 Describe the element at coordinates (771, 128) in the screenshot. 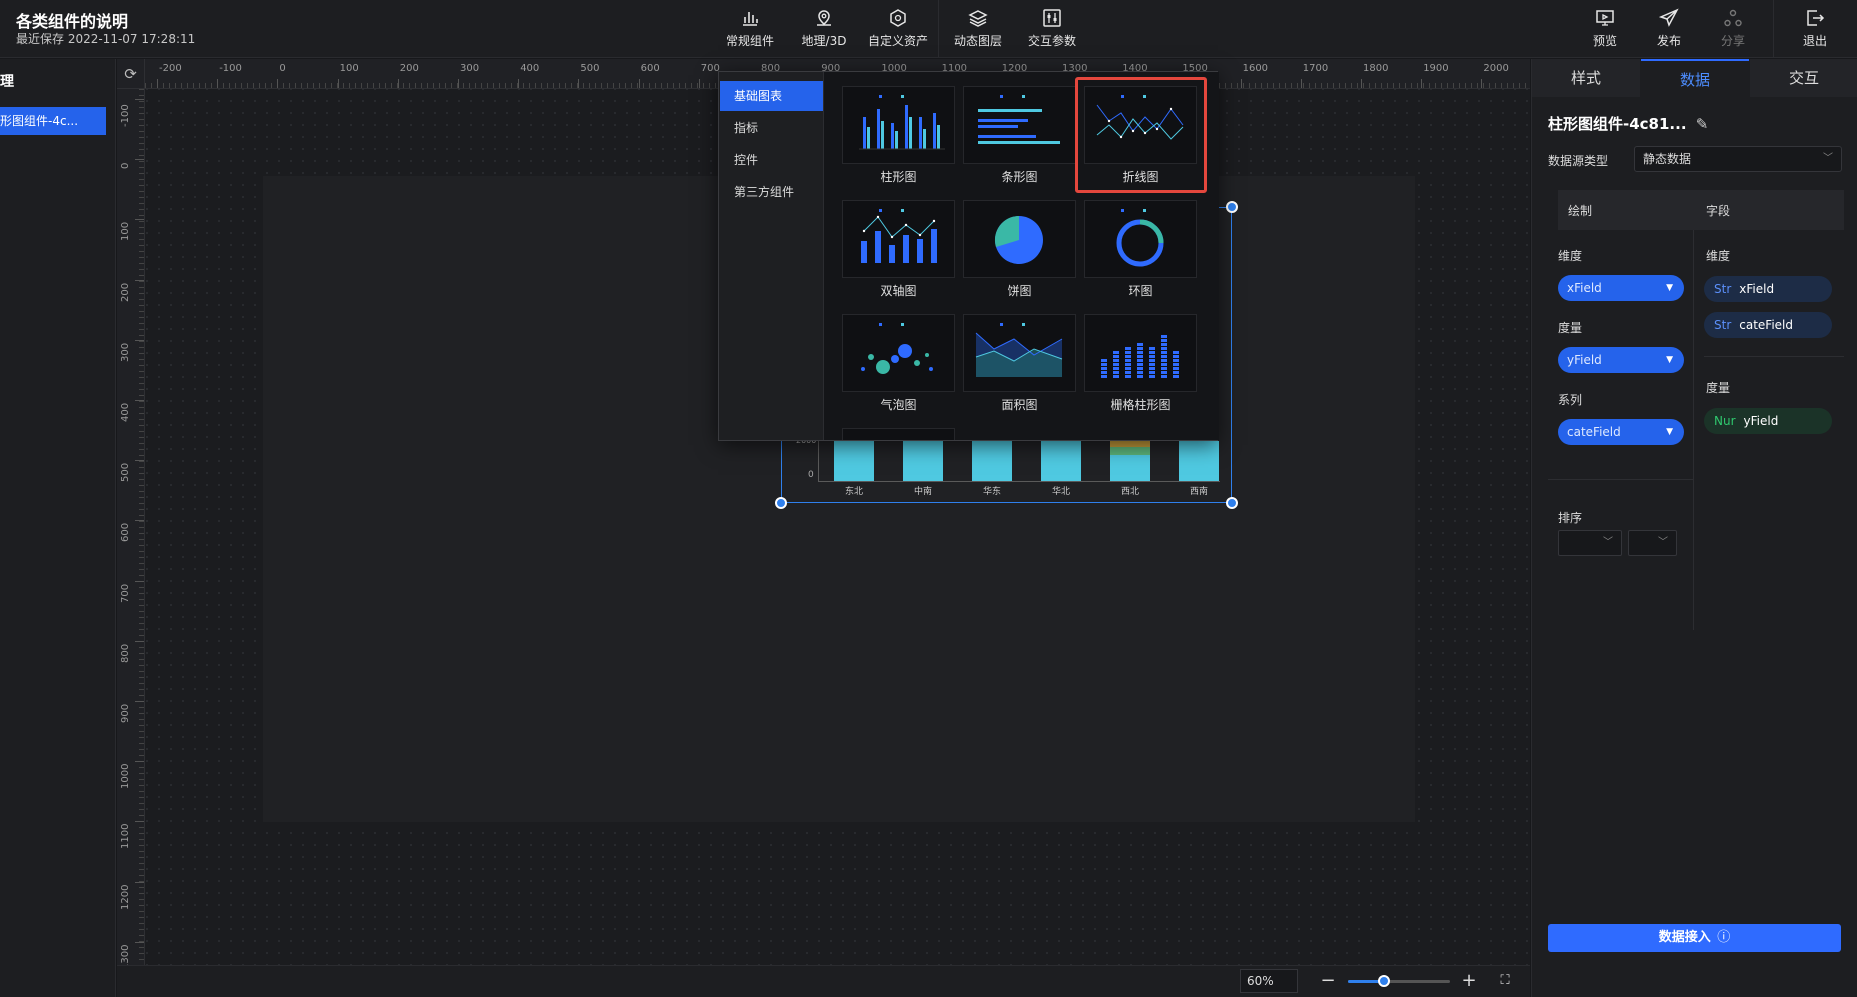

I see `category-indicators: 指标` at that location.